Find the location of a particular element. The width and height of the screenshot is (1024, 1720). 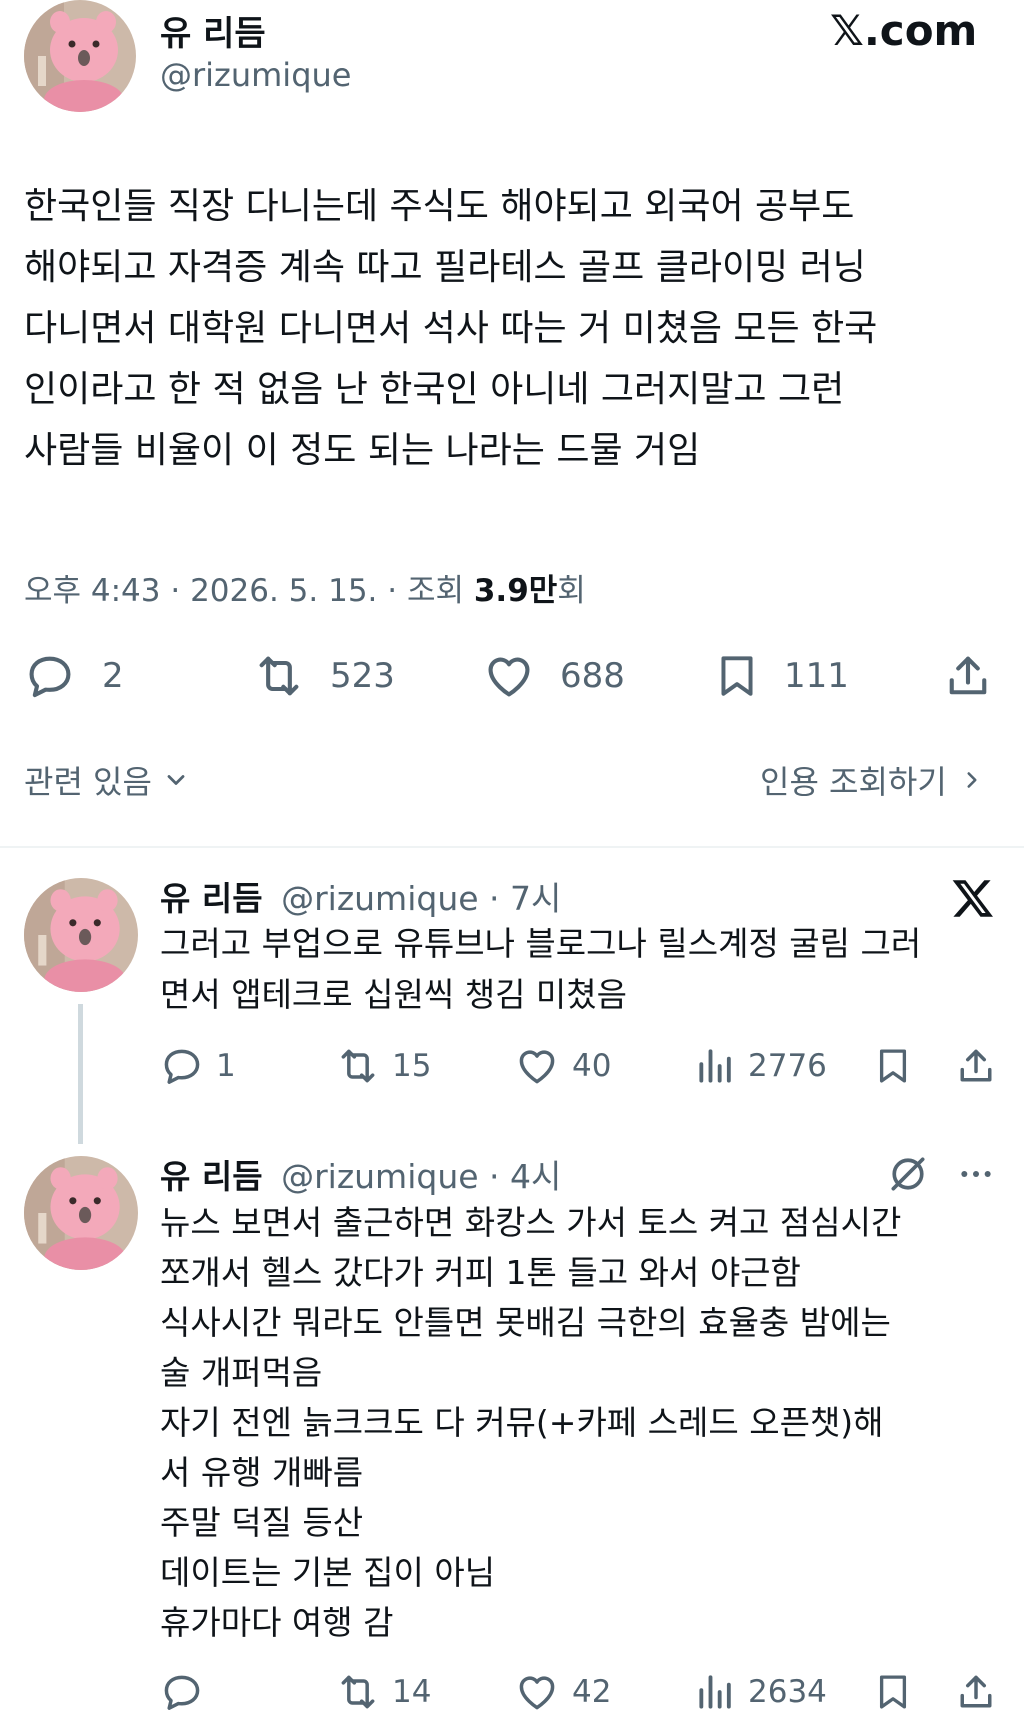

reply1-author-handle: @rizumique · 7시 is located at coordinates (421, 898).